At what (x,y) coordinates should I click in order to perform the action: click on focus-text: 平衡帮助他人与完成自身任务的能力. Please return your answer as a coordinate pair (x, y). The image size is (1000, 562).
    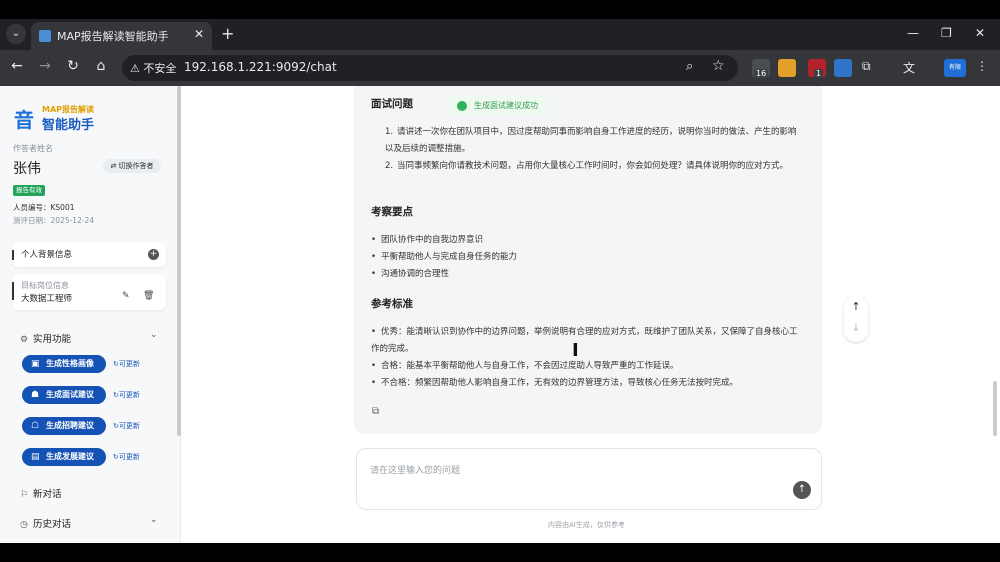
    Looking at the image, I should click on (449, 257).